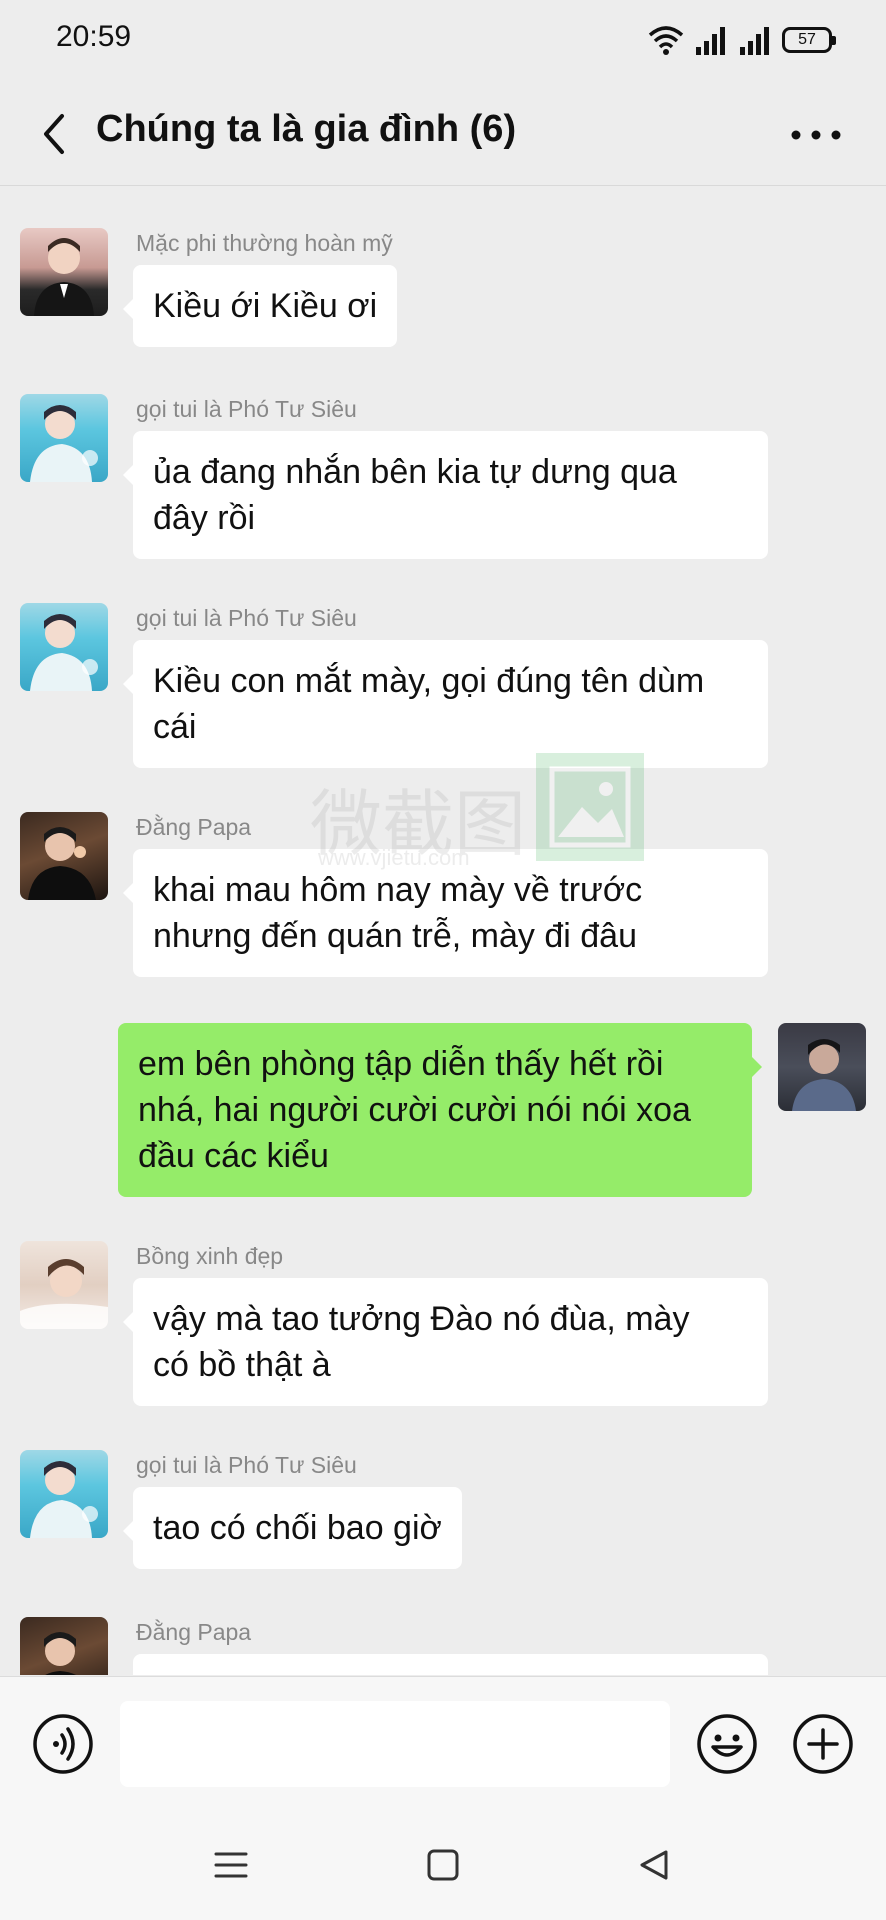 The image size is (886, 1920). Describe the element at coordinates (94, 36) in the screenshot. I see `status-time: 20:59` at that location.